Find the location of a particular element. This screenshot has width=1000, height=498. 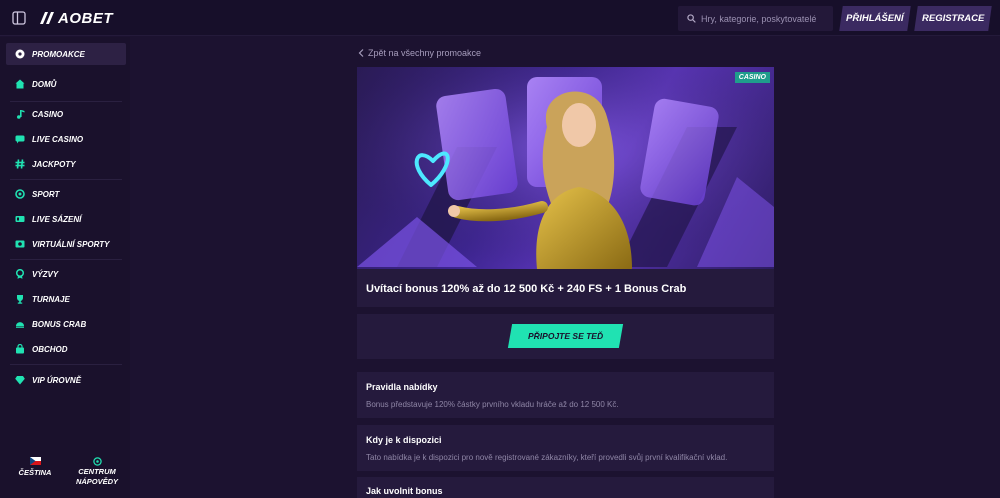

sidebar-item-label: OBCHOD is located at coordinates (50, 349).